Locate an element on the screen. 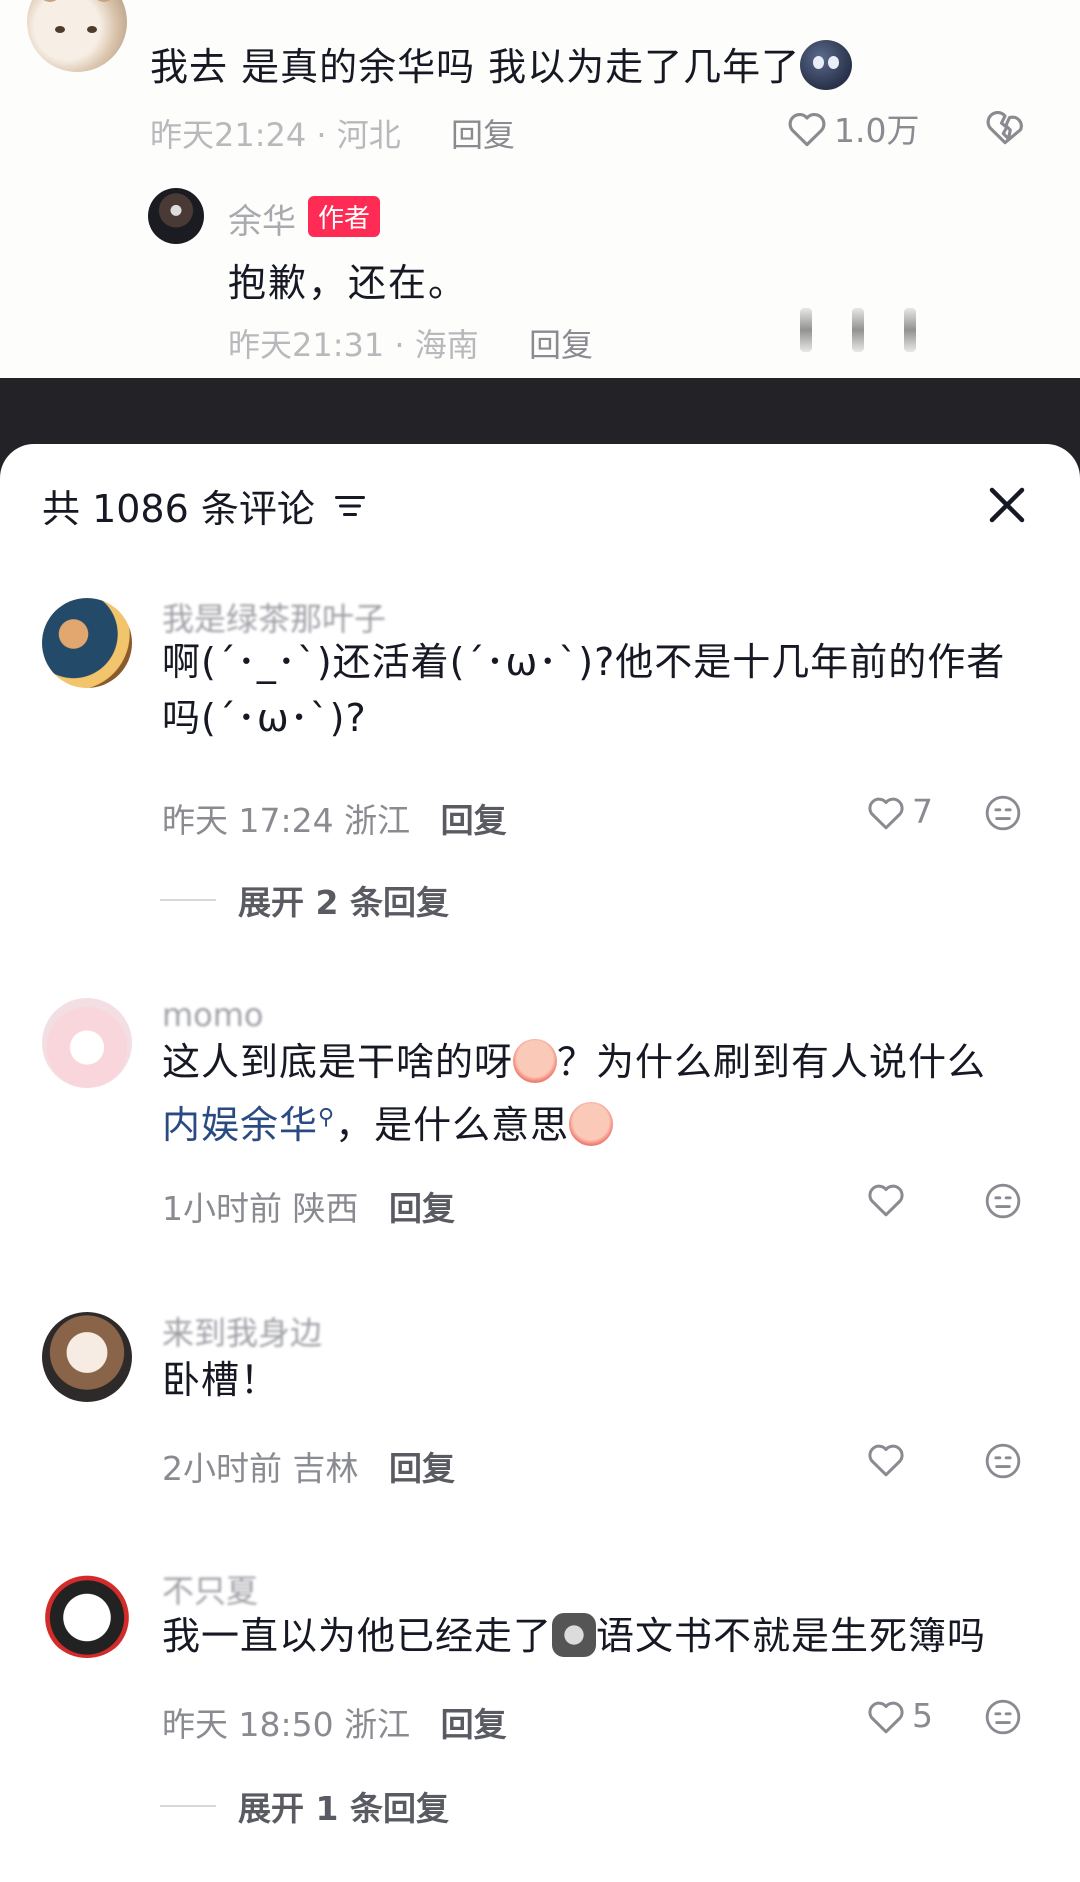 Image resolution: width=1080 pixels, height=1882 pixels. close-button is located at coordinates (1007, 505).